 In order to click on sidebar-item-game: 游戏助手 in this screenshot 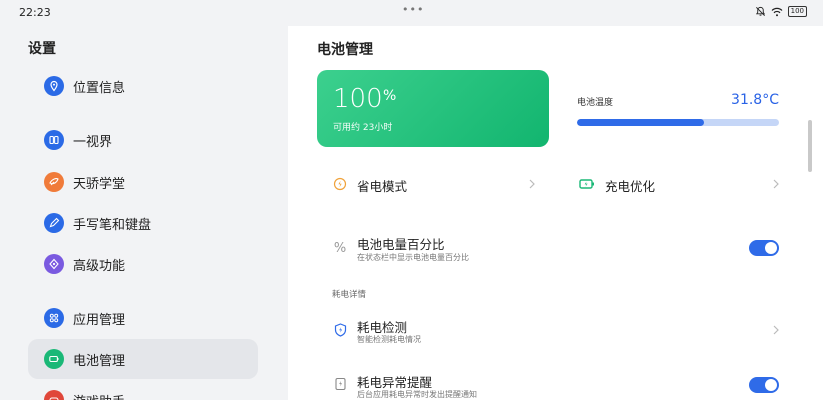, I will do `click(143, 390)`.